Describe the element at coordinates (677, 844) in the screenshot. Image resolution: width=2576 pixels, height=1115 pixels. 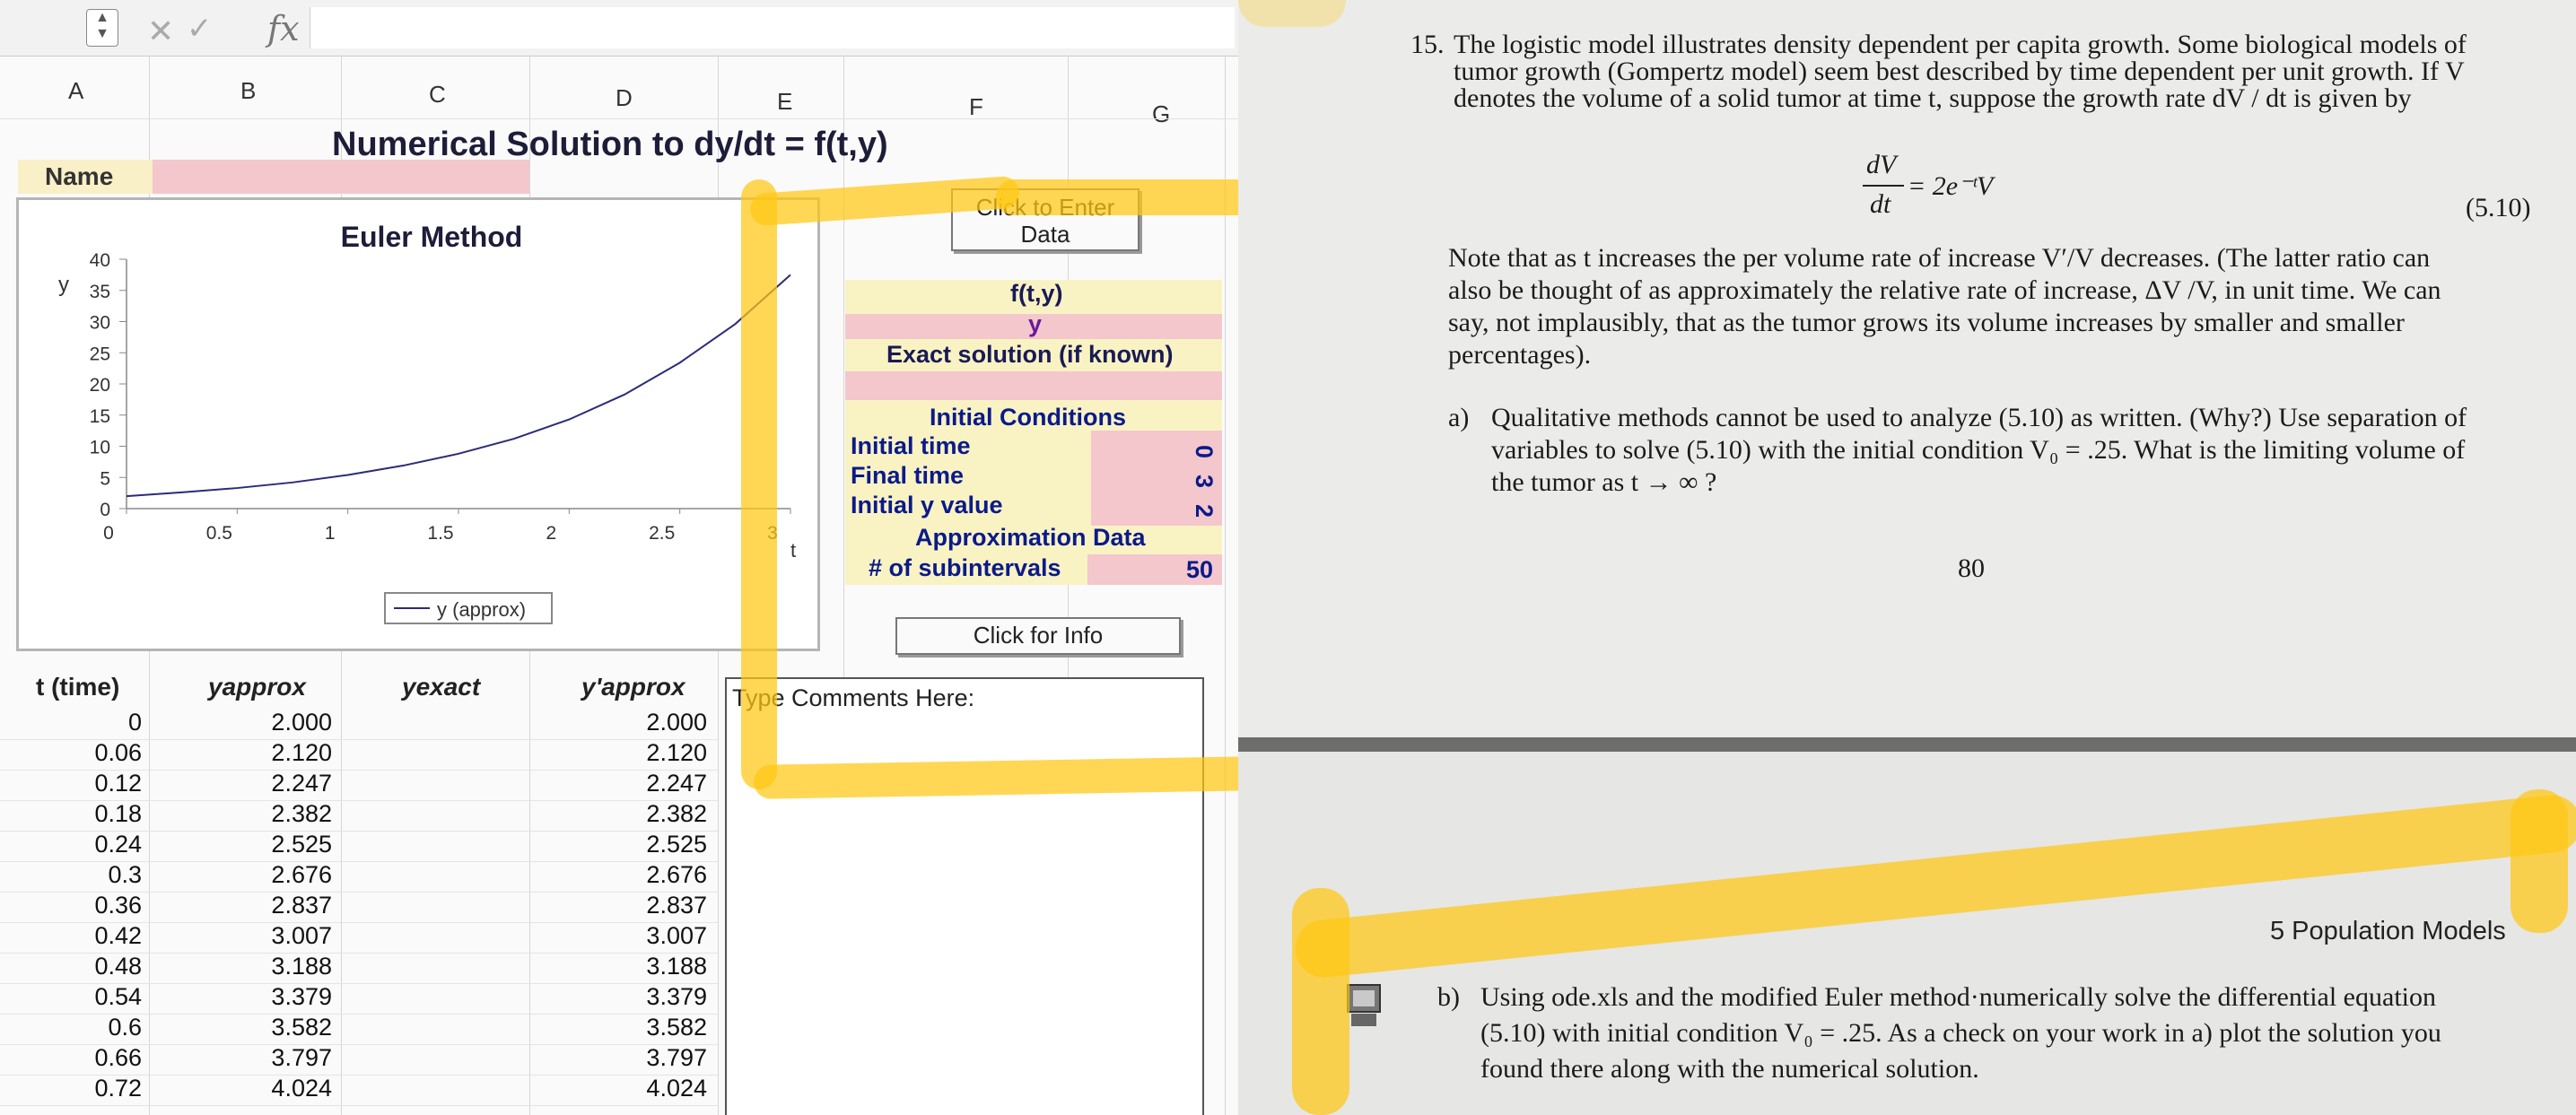
I see `cell-ypapprox: 2.525` at that location.